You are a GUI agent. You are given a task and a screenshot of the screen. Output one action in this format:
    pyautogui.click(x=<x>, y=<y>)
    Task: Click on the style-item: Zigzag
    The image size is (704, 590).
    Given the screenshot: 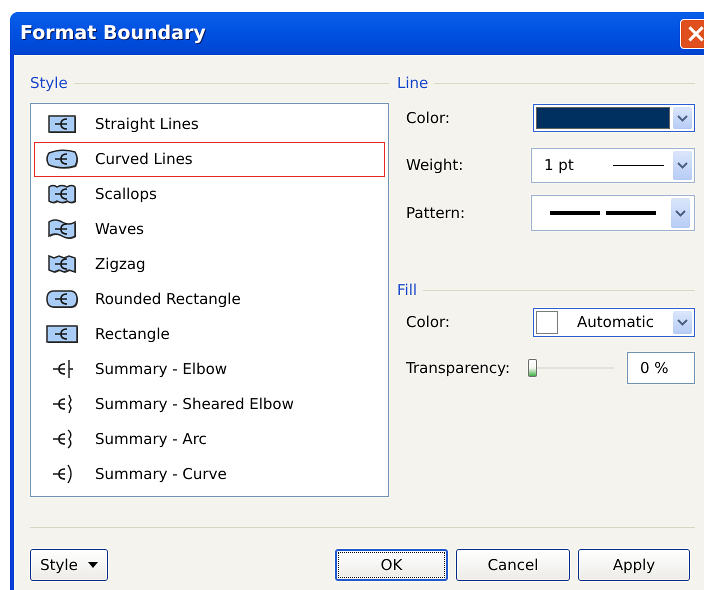 What is the action you would take?
    pyautogui.click(x=209, y=264)
    